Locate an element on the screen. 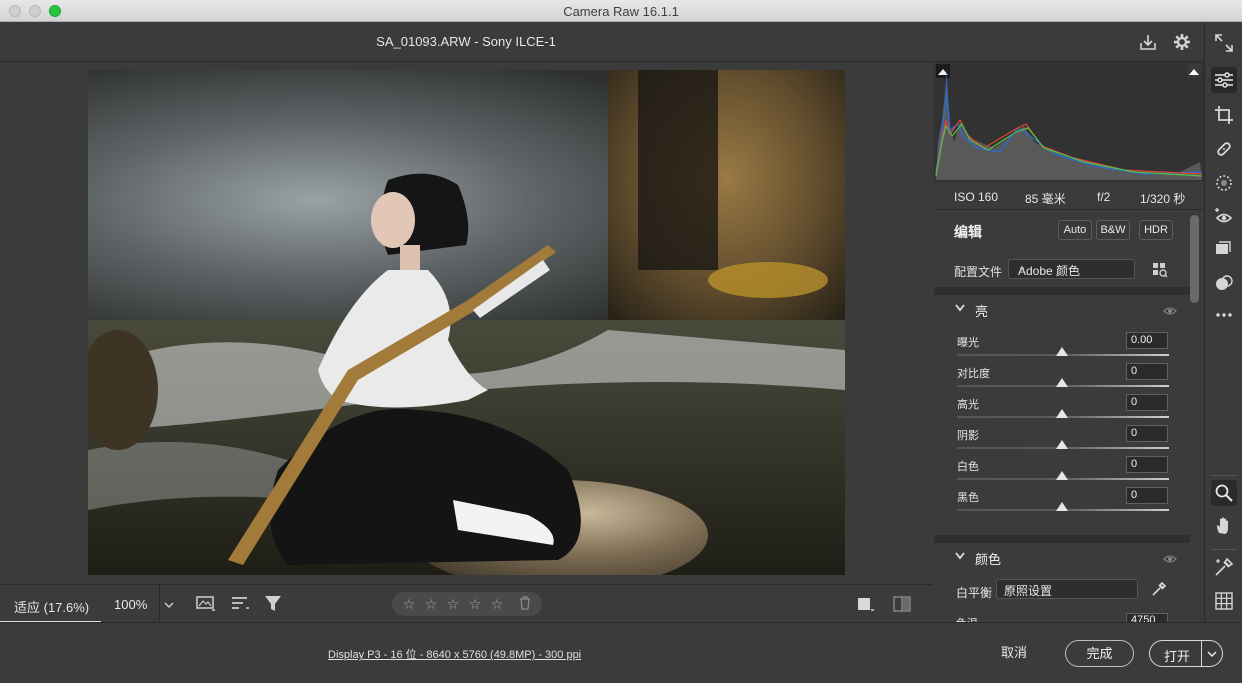 The height and width of the screenshot is (683, 1242). open-button-label: 打开 is located at coordinates (1177, 656).